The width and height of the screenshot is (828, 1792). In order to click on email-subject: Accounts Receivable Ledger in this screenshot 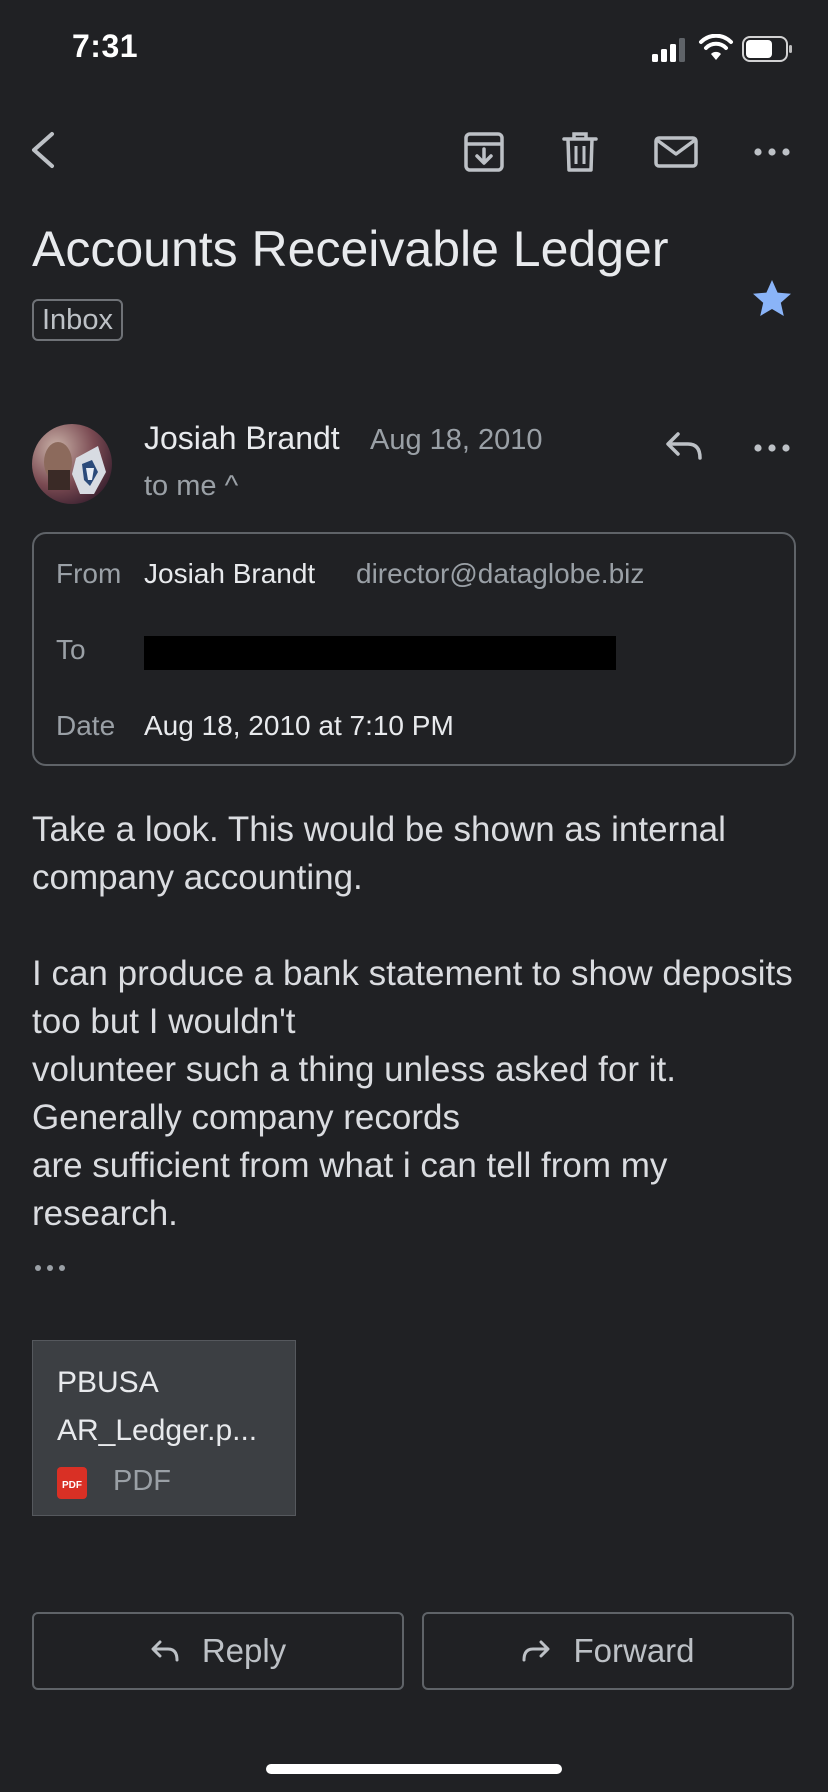, I will do `click(350, 249)`.